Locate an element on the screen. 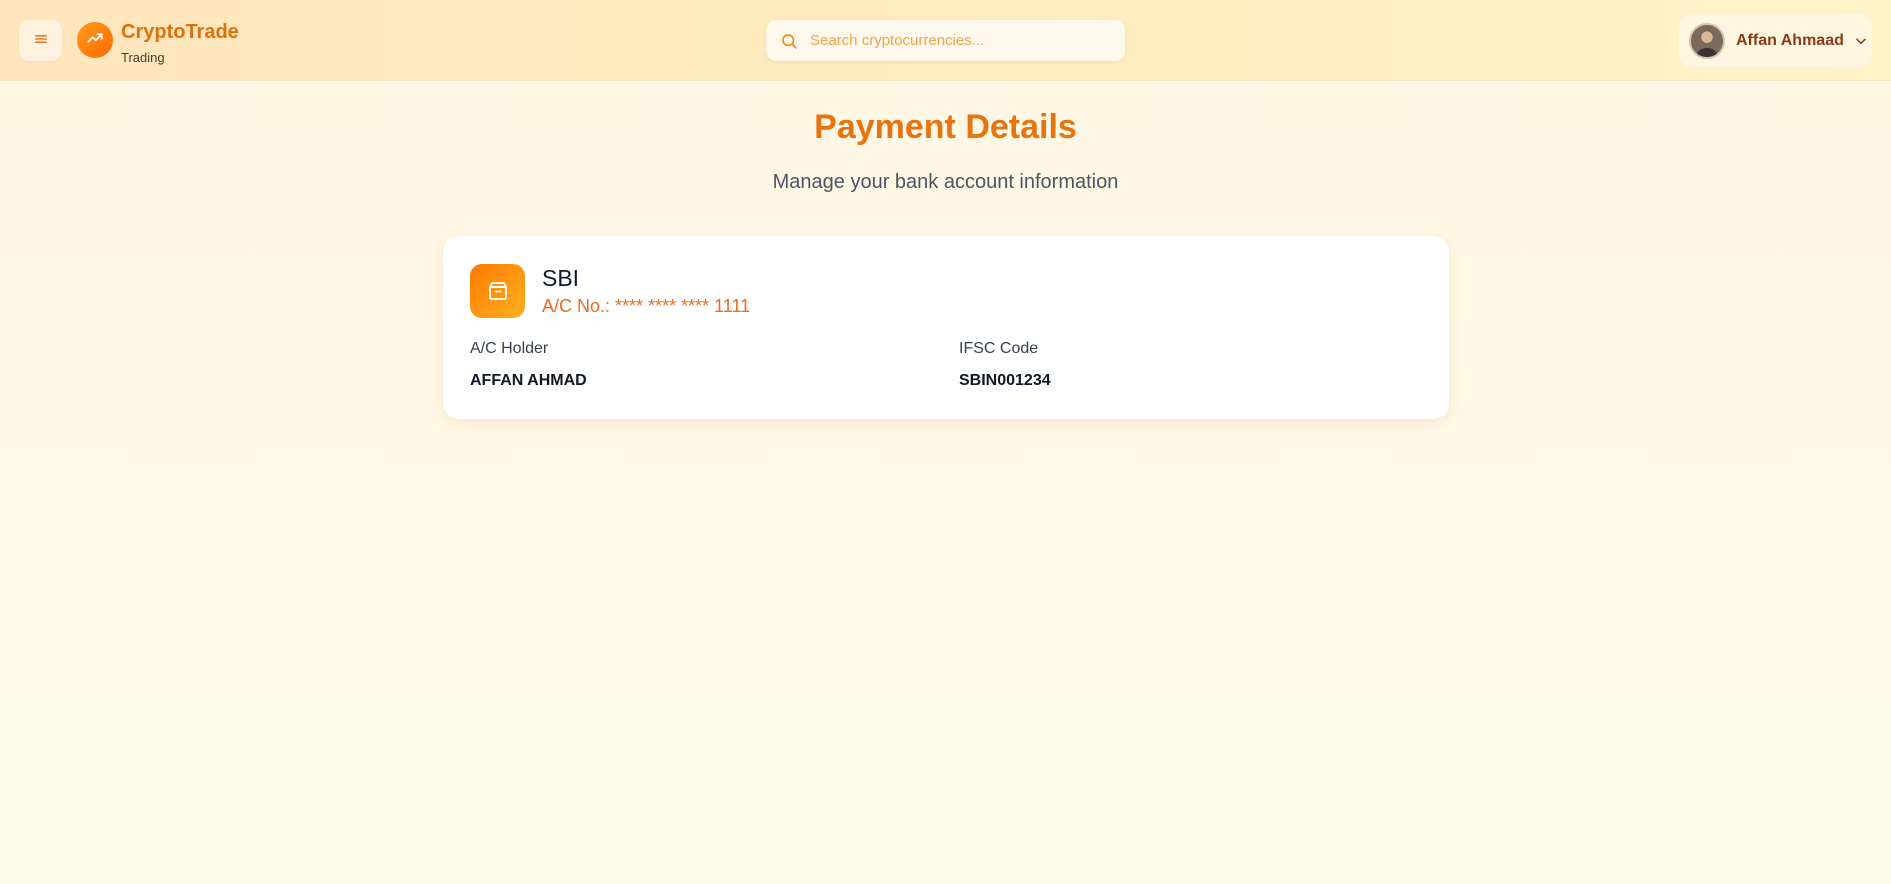  holder-value: AFFAN AHMAD is located at coordinates (528, 380).